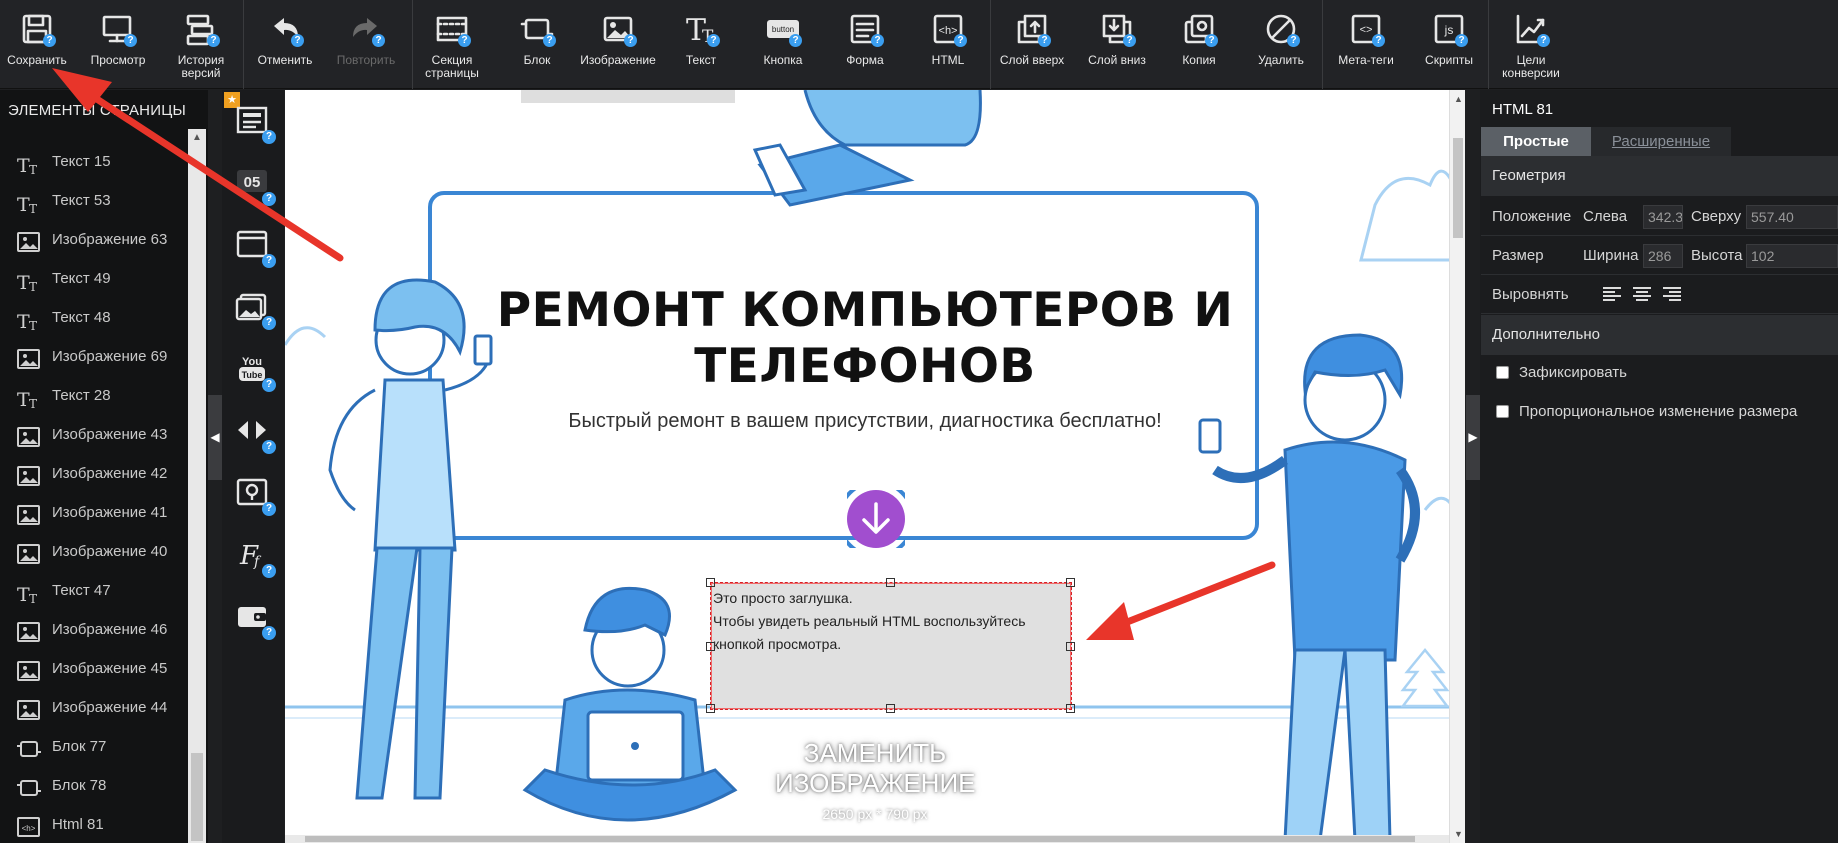  What do you see at coordinates (197, 486) in the screenshot?
I see `layers-scrollbar: ▲` at bounding box center [197, 486].